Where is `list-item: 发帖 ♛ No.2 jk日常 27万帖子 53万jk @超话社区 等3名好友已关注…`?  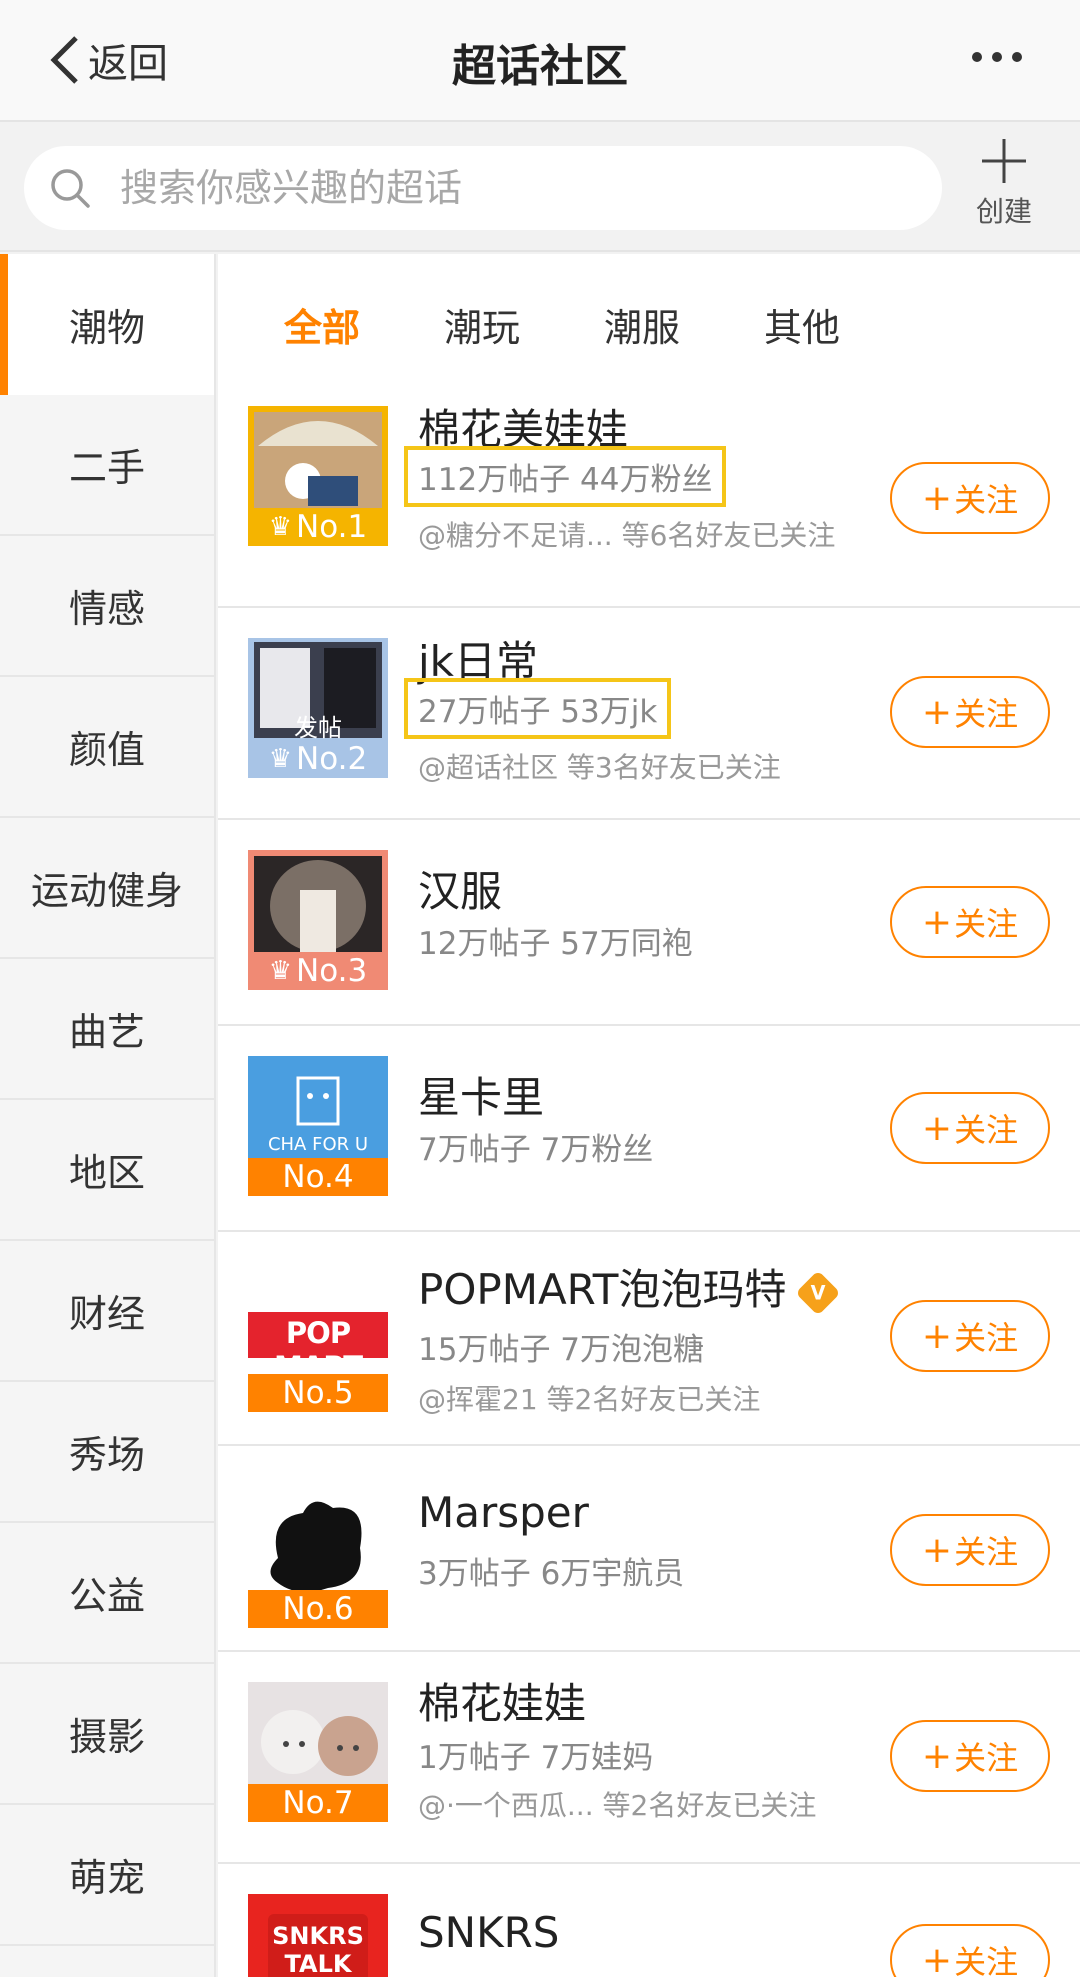
list-item: 发帖 ♛ No.2 jk日常 27万帖子 53万jk @超话社区 等3名好友已关注… is located at coordinates (649, 714).